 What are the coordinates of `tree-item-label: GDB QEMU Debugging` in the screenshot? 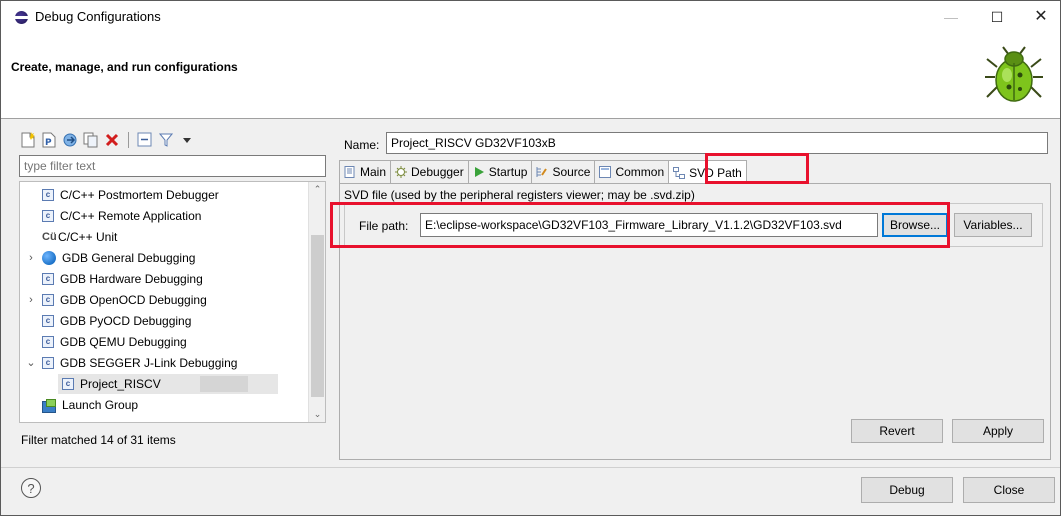 It's located at (123, 341).